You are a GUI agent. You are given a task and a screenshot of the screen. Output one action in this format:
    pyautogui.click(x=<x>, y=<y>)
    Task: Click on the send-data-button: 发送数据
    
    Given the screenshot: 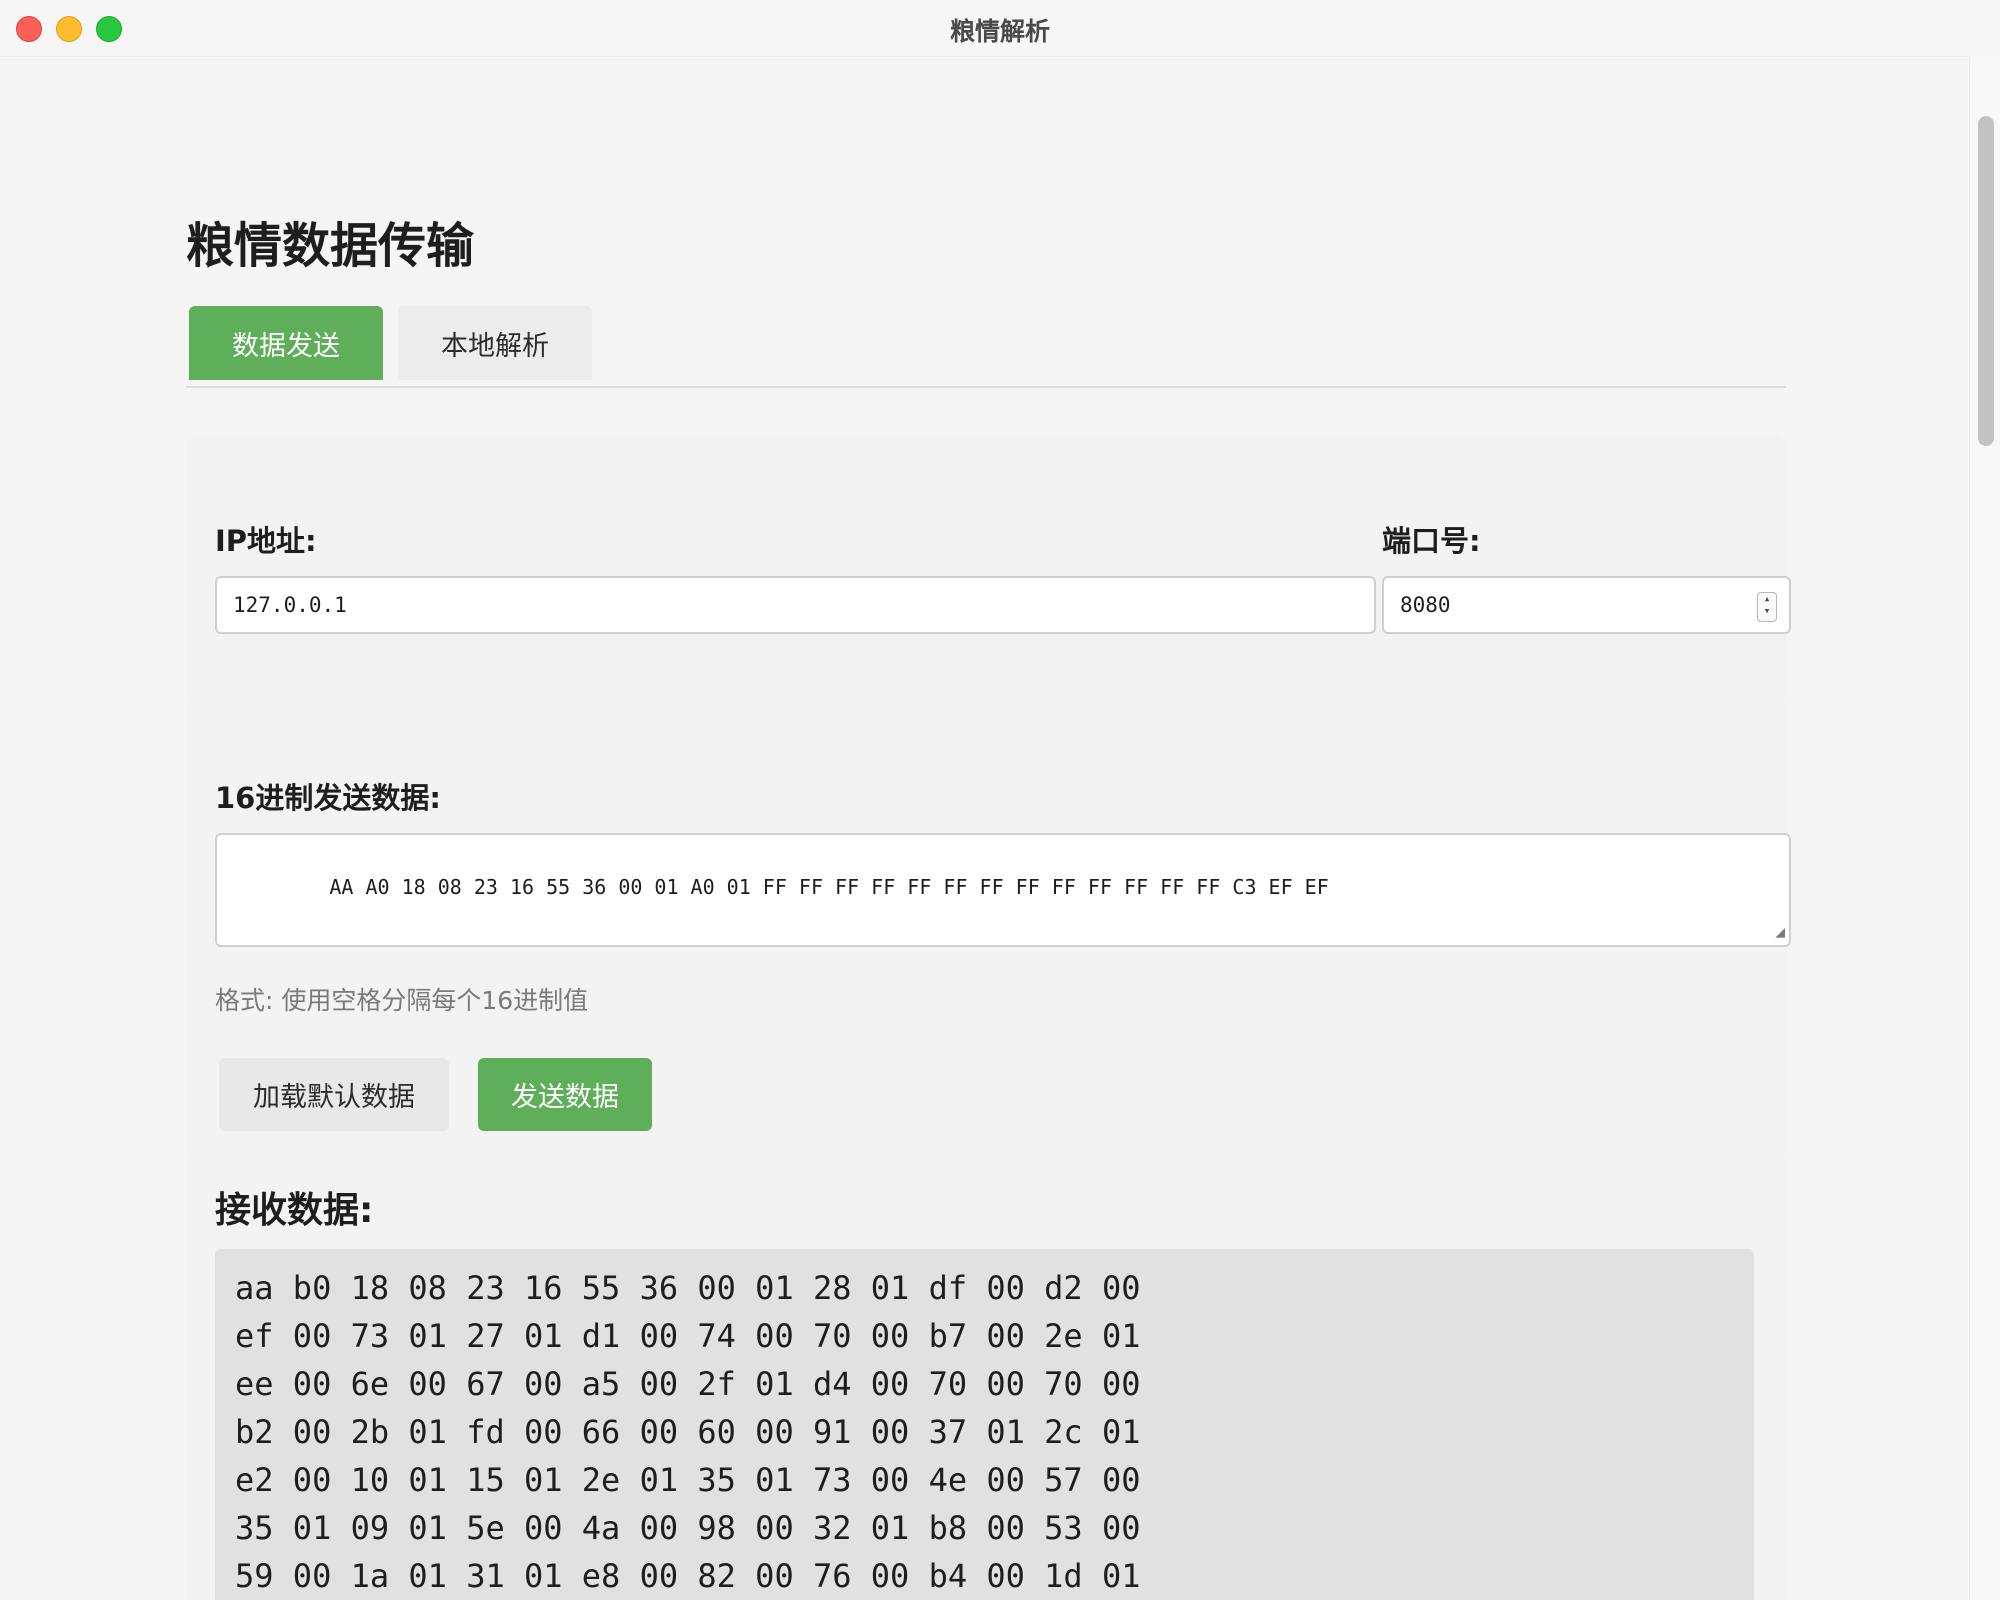 What is the action you would take?
    pyautogui.click(x=565, y=1094)
    